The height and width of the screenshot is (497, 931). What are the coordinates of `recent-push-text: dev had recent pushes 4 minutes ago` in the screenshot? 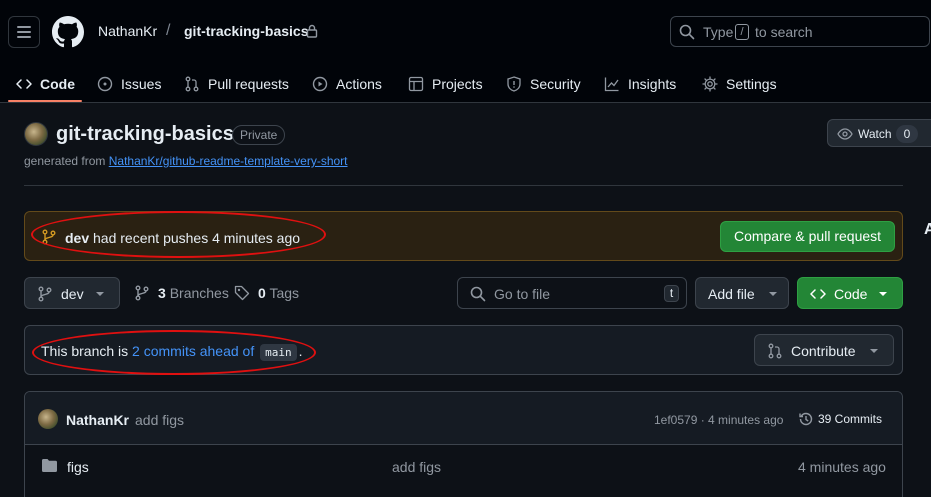 It's located at (182, 238).